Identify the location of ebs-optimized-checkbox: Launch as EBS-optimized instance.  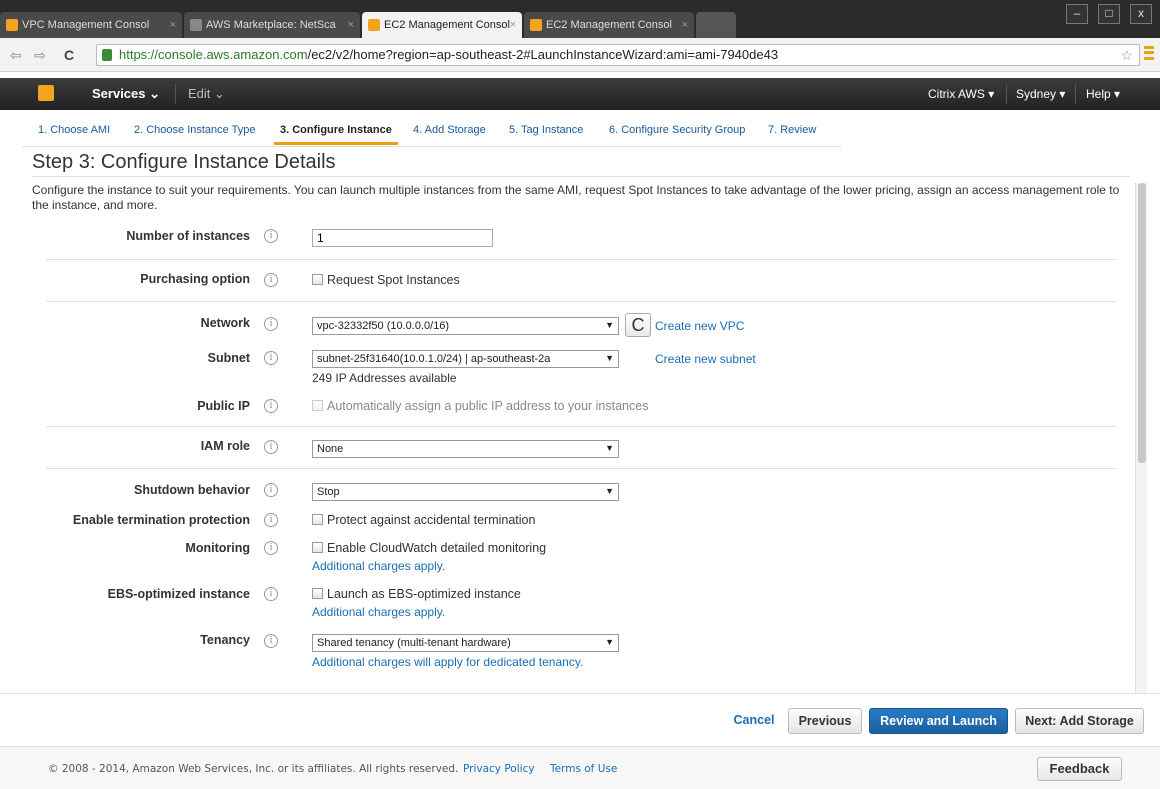
(416, 594).